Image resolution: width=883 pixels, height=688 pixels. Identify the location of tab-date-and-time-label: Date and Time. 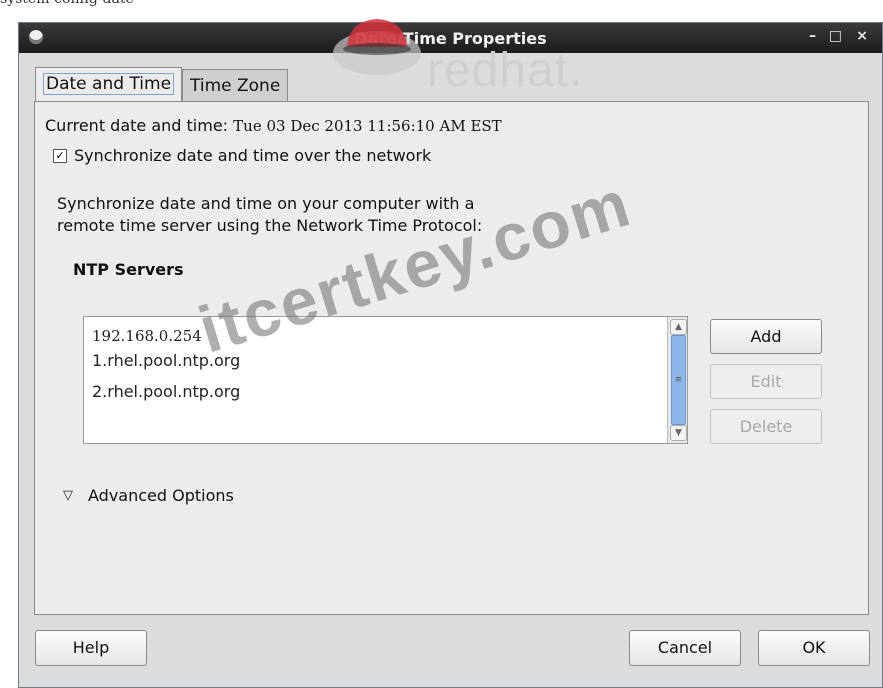
(109, 84).